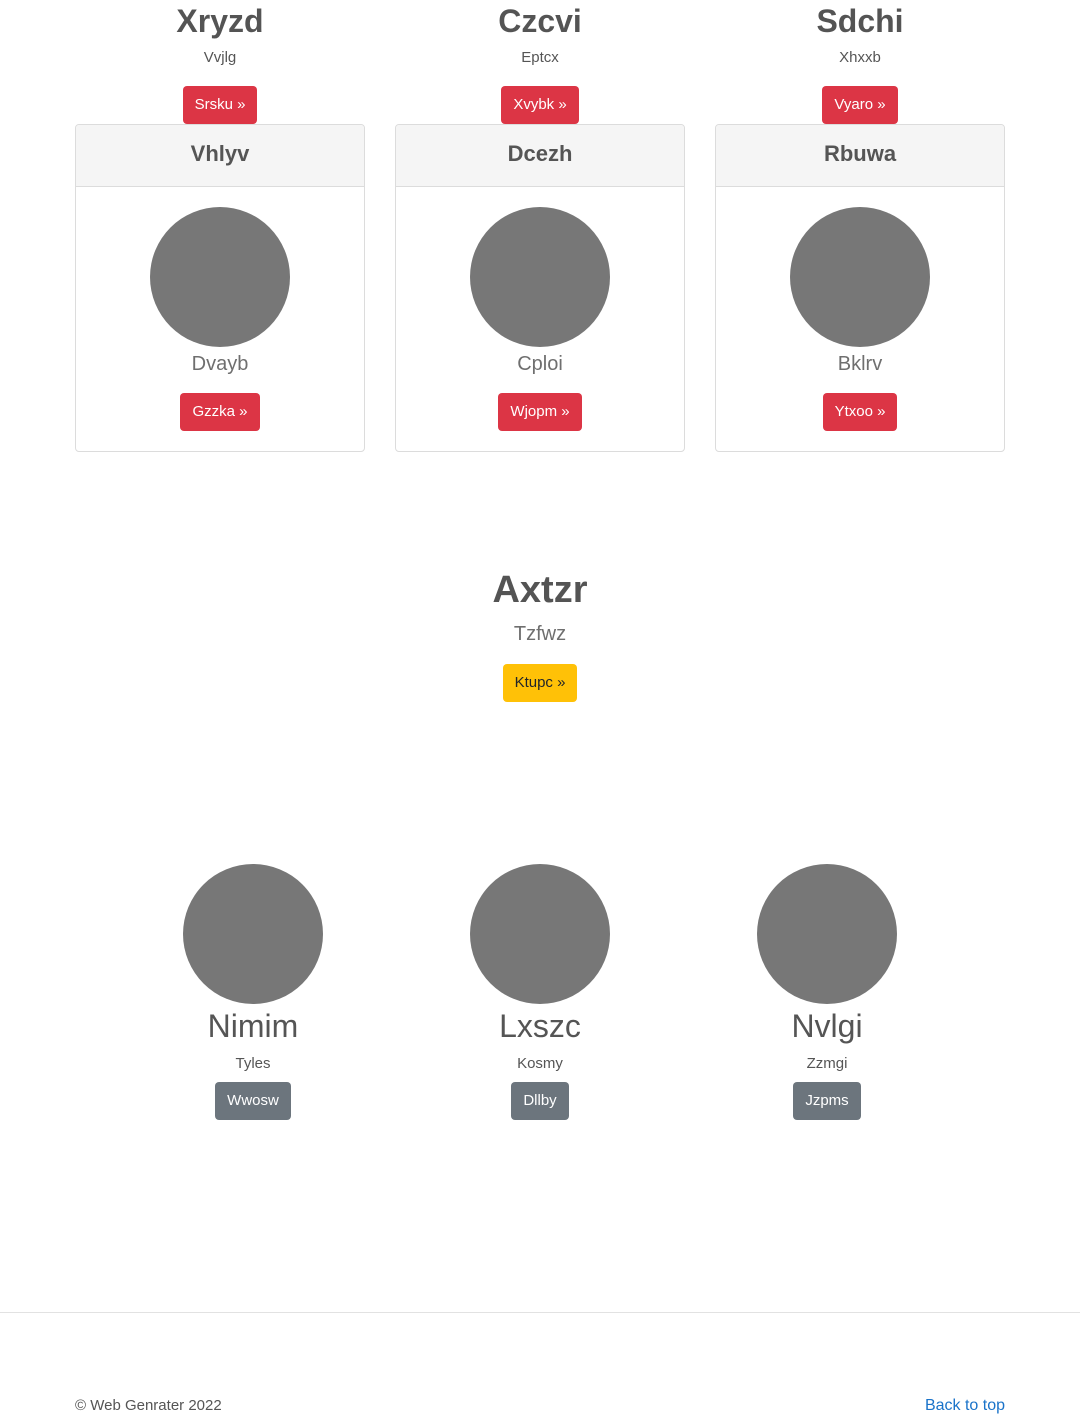 This screenshot has width=1080, height=1418. I want to click on profile-card: Rbuwa Bklrv Ytxoo », so click(860, 288).